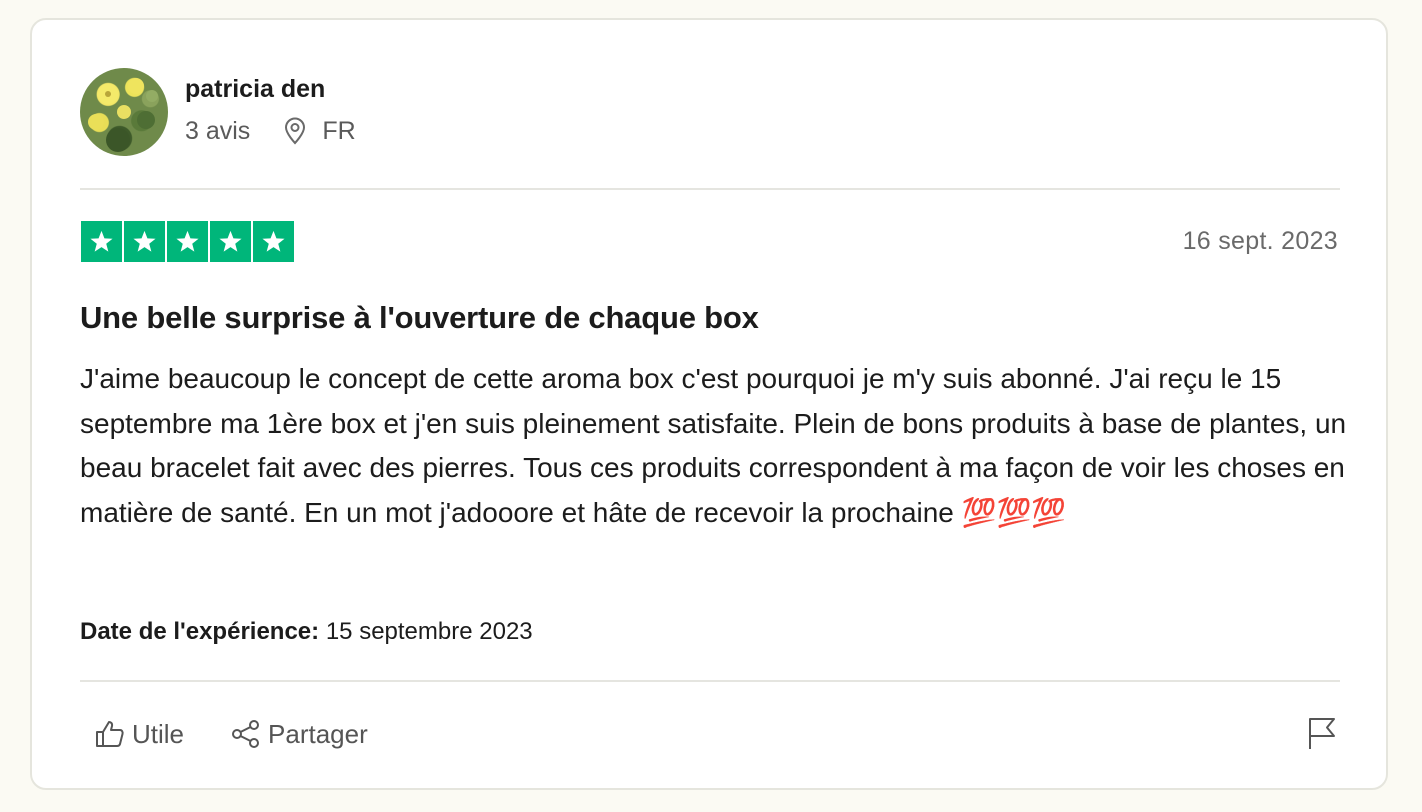 The height and width of the screenshot is (812, 1422). I want to click on thumbs-up-icon, so click(110, 734).